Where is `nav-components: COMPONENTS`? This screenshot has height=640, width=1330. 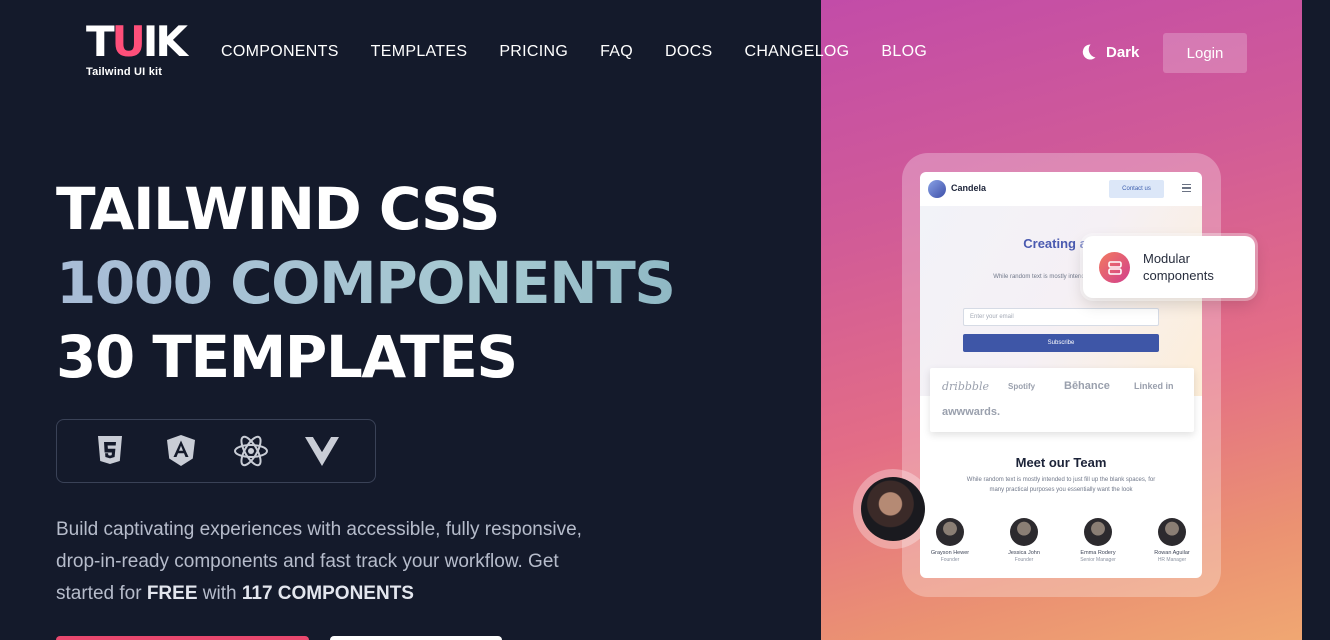 nav-components: COMPONENTS is located at coordinates (280, 52).